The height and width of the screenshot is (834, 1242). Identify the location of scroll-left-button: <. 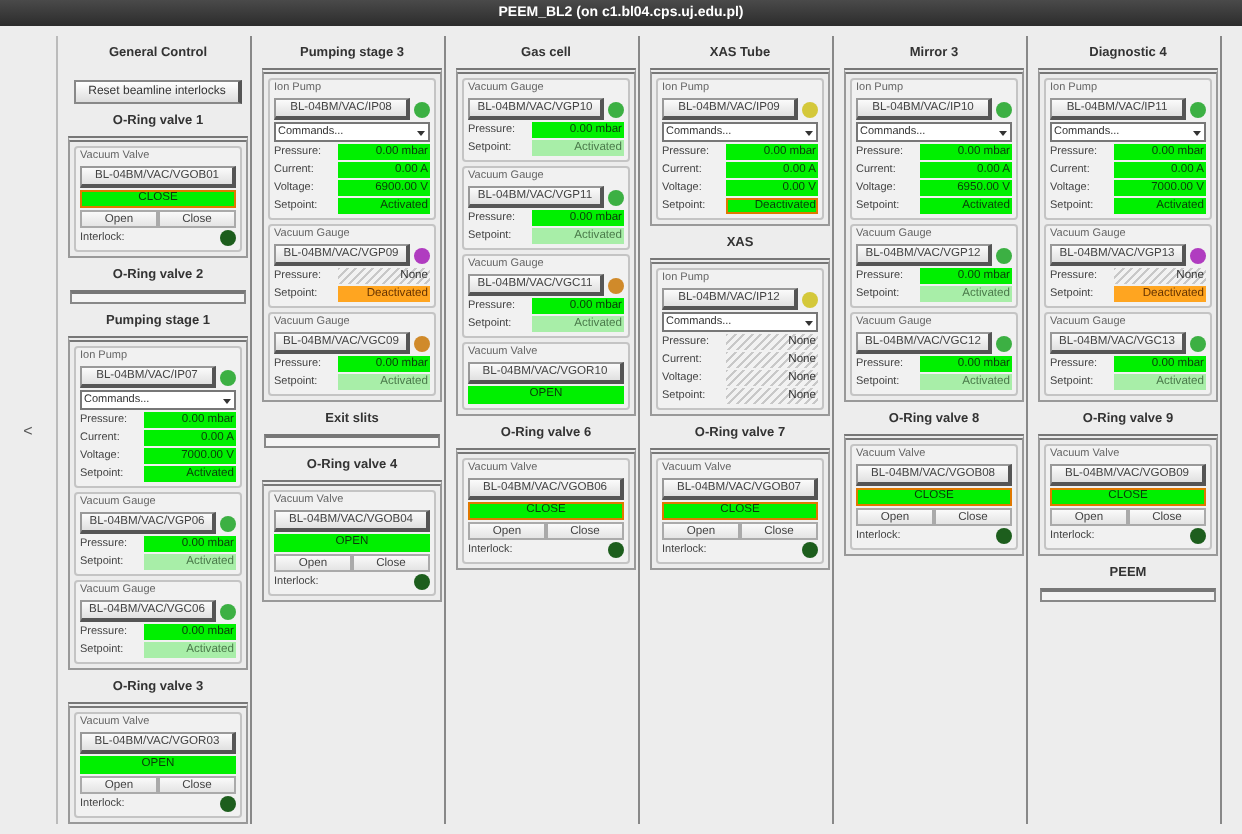
(28, 430).